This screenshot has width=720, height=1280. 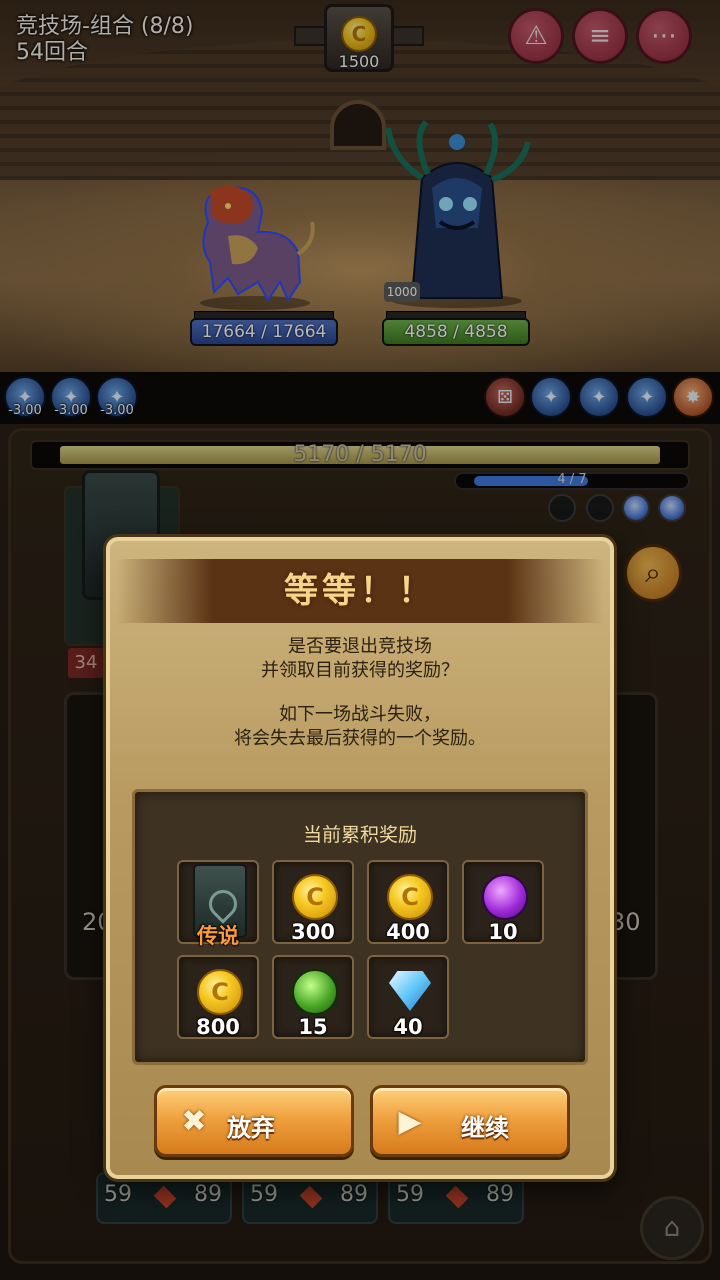 I want to click on reward-slot: 15, so click(x=313, y=997).